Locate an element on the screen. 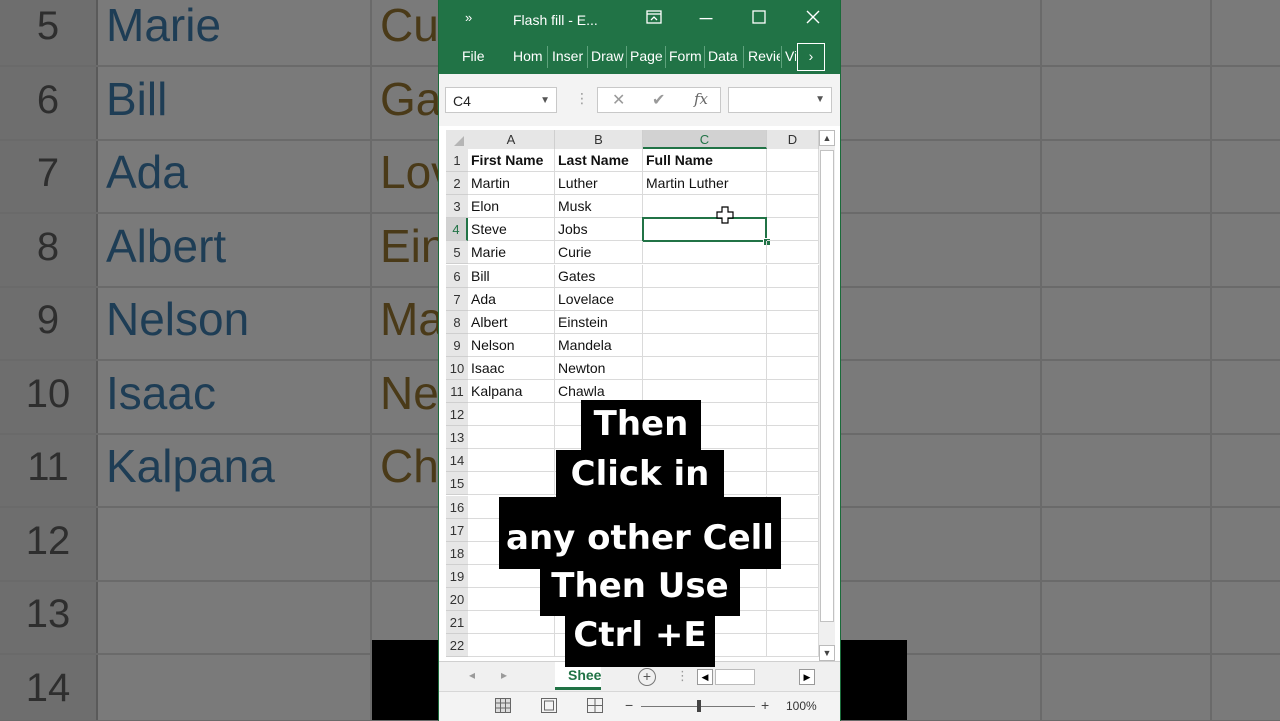  page-break-preview-icon is located at coordinates (595, 705).